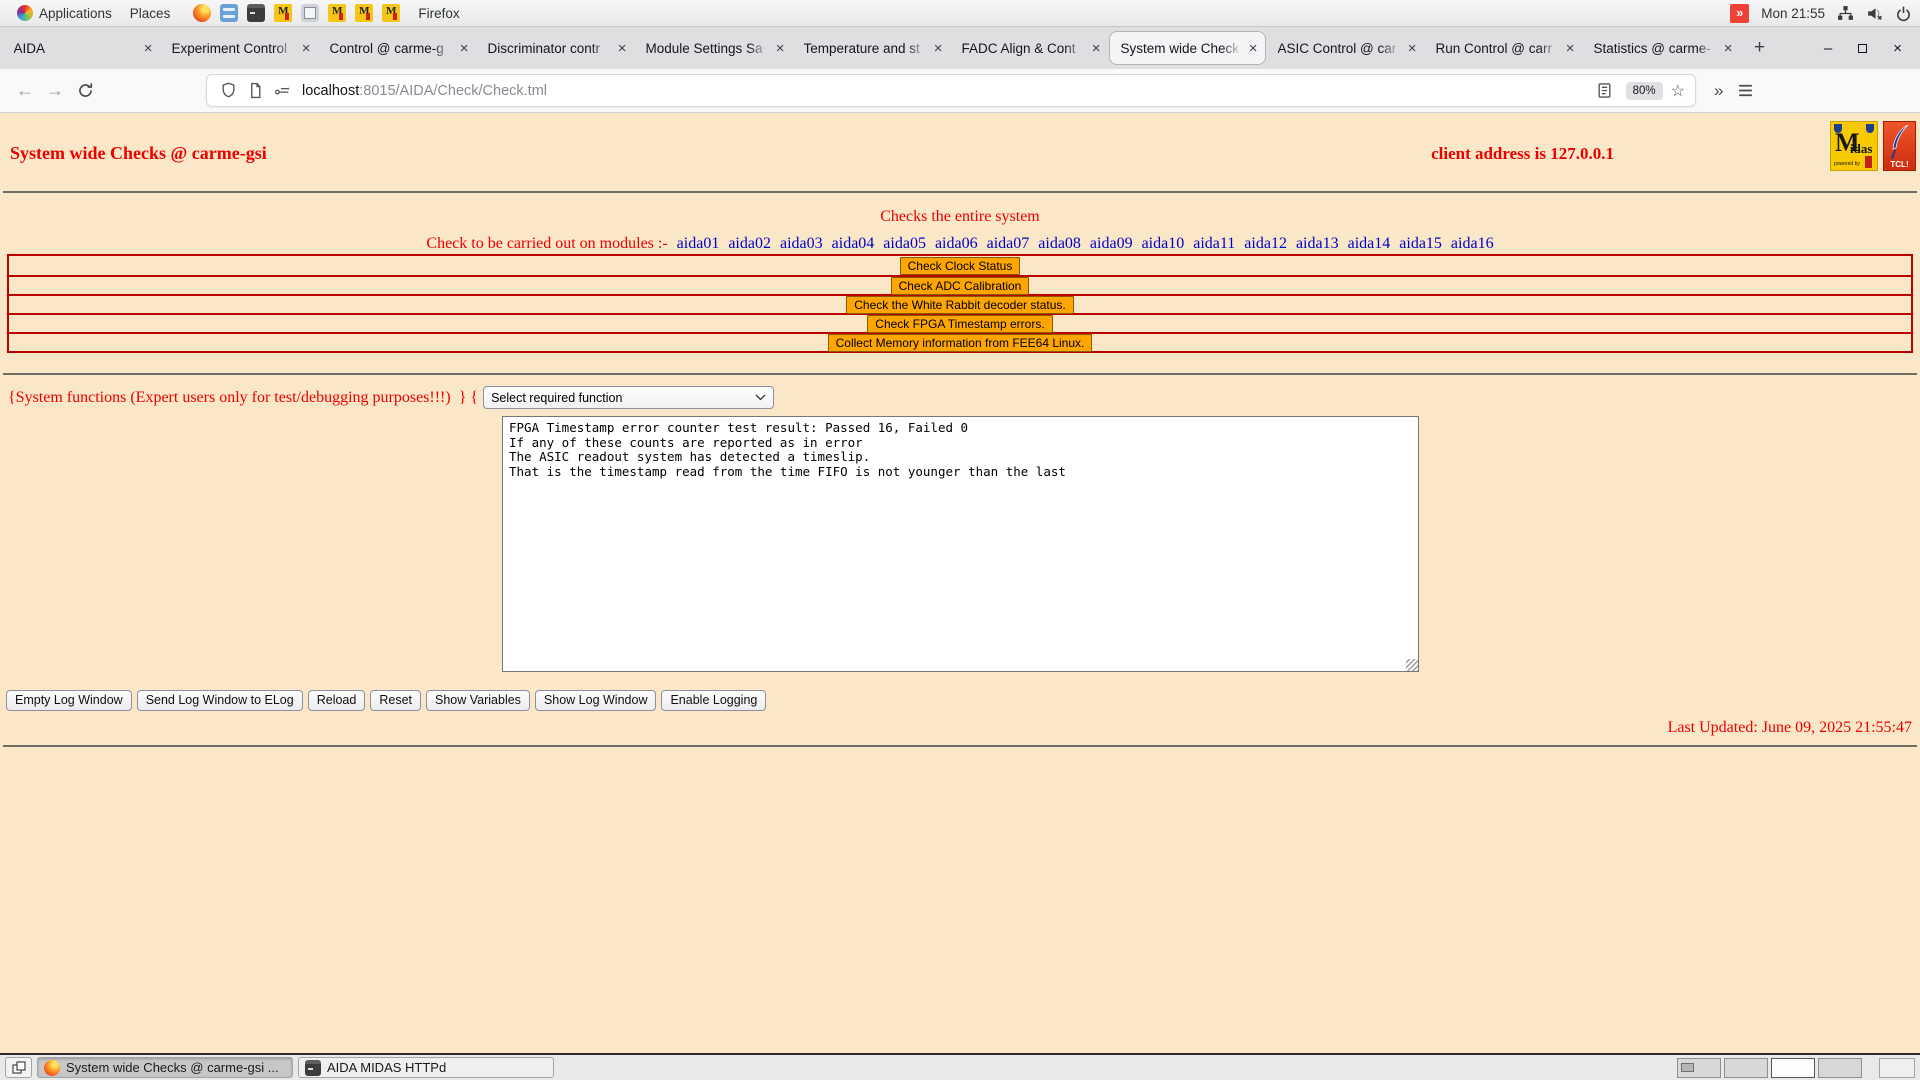 This screenshot has width=1920, height=1080. What do you see at coordinates (55, 91) in the screenshot?
I see `forward-button: →` at bounding box center [55, 91].